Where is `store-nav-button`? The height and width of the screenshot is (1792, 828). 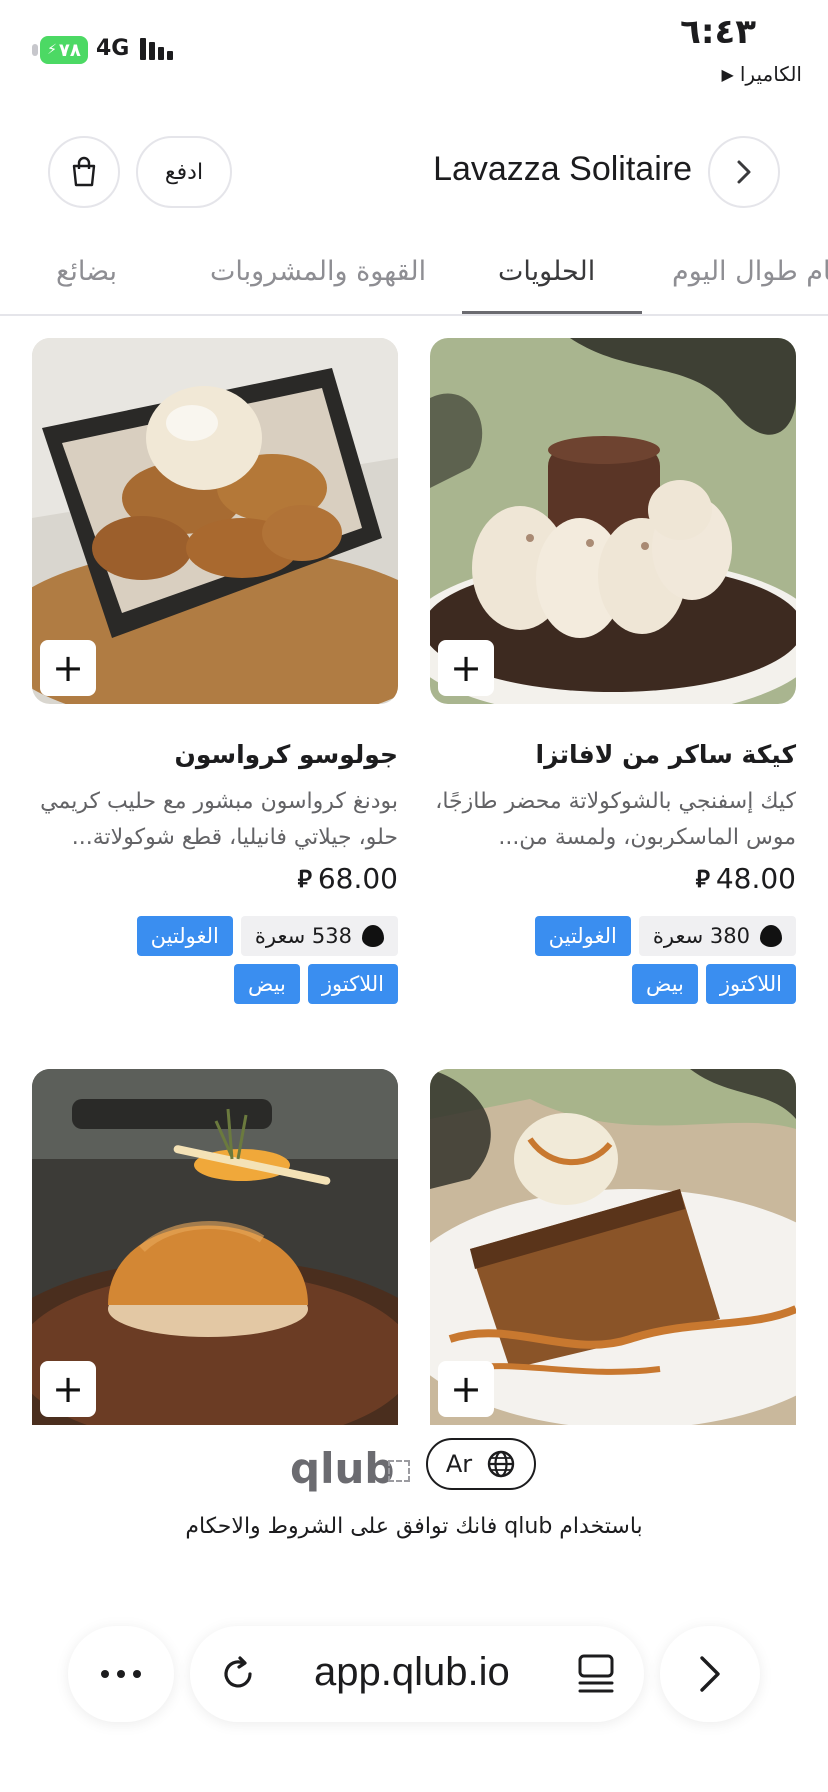 store-nav-button is located at coordinates (744, 172).